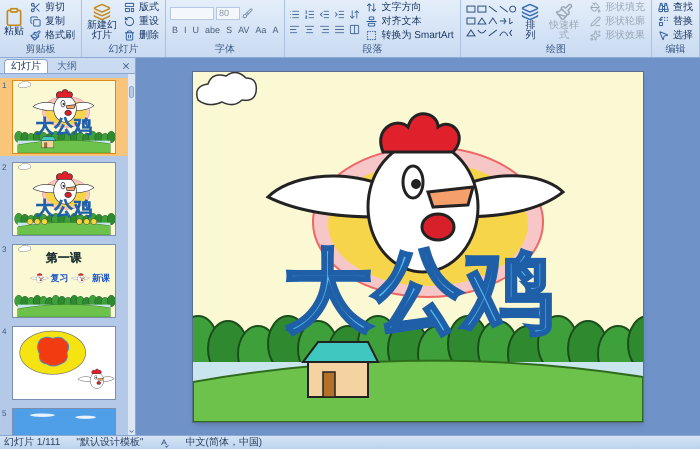 This screenshot has height=449, width=700. Describe the element at coordinates (372, 21) in the screenshot. I see `align-text-icon` at that location.